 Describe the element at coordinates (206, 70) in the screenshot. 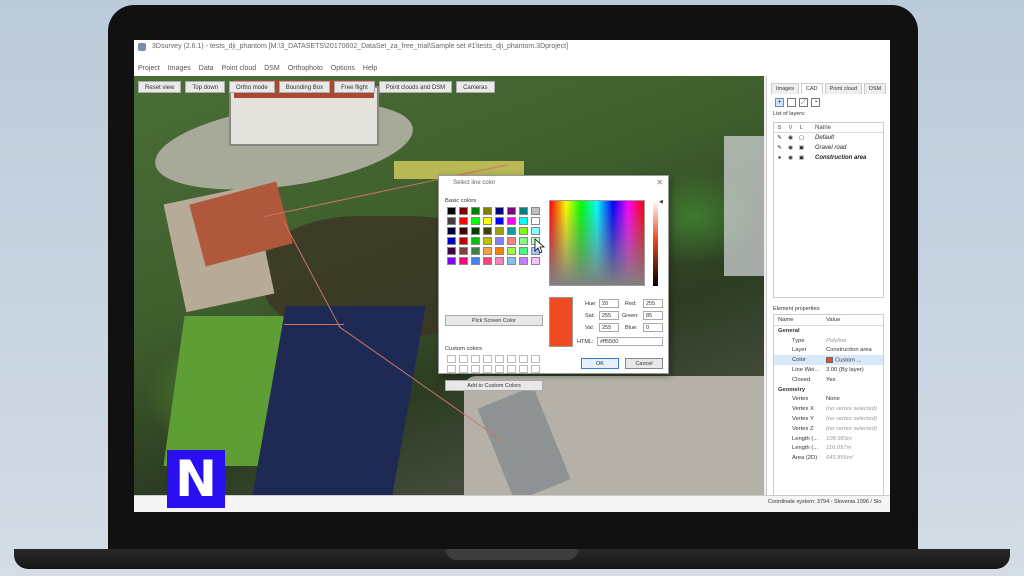

I see `menu-data: Data` at that location.